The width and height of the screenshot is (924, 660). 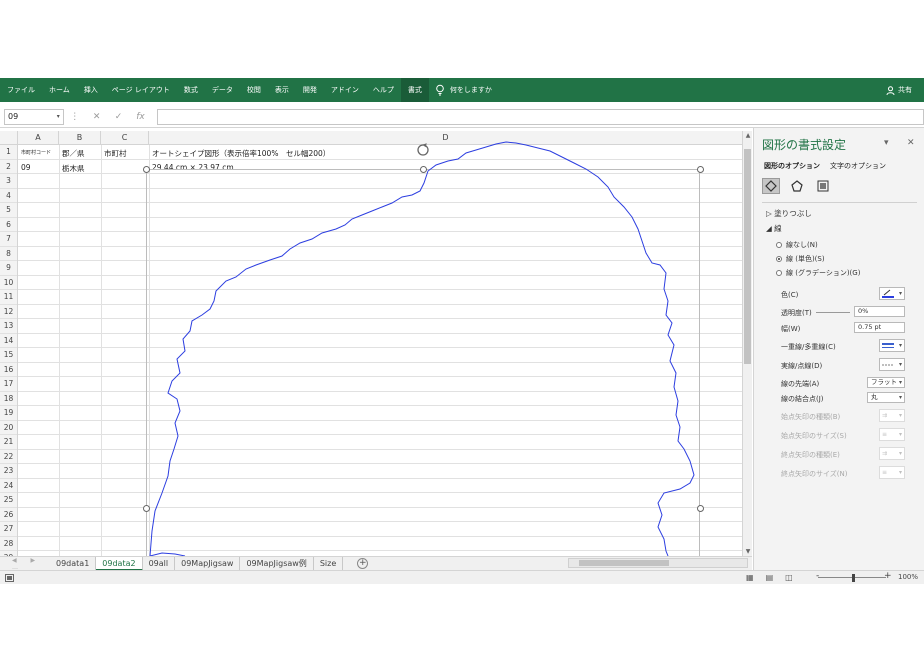 What do you see at coordinates (748, 551) in the screenshot?
I see `scroll-down-icon: ▼` at bounding box center [748, 551].